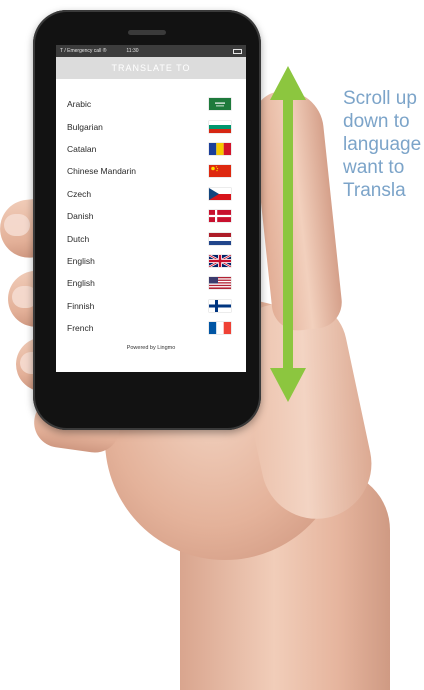 This screenshot has width=424, height=690. Describe the element at coordinates (151, 238) in the screenshot. I see `language-row-dutch: Dutch` at that location.